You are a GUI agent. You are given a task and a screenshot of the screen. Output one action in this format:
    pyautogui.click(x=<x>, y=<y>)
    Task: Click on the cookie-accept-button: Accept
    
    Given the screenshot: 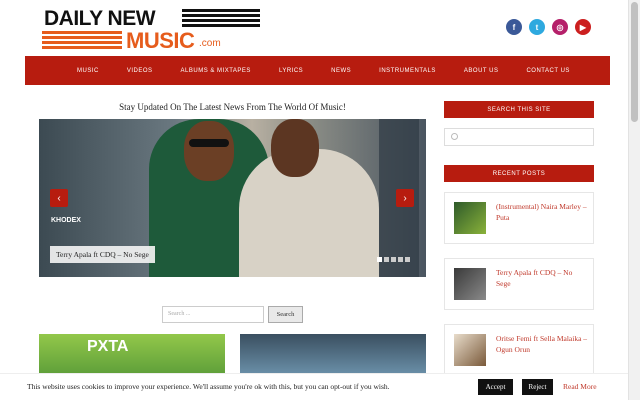 What is the action you would take?
    pyautogui.click(x=495, y=387)
    